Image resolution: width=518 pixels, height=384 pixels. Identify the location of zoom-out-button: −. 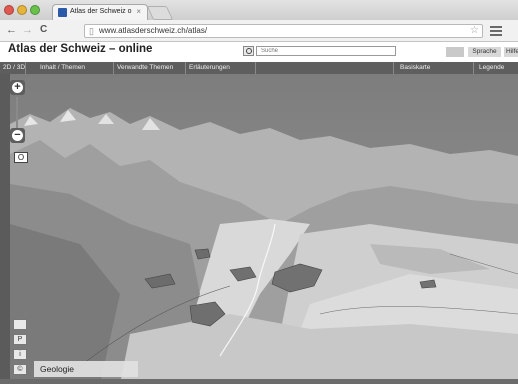
(17, 135).